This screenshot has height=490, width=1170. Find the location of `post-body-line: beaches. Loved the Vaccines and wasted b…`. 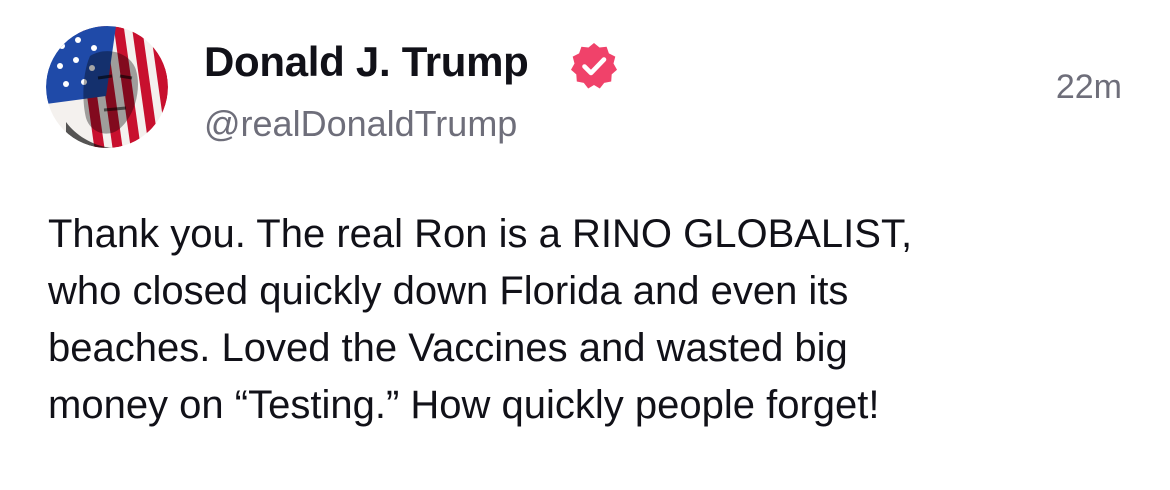

post-body-line: beaches. Loved the Vaccines and wasted b… is located at coordinates (448, 348).